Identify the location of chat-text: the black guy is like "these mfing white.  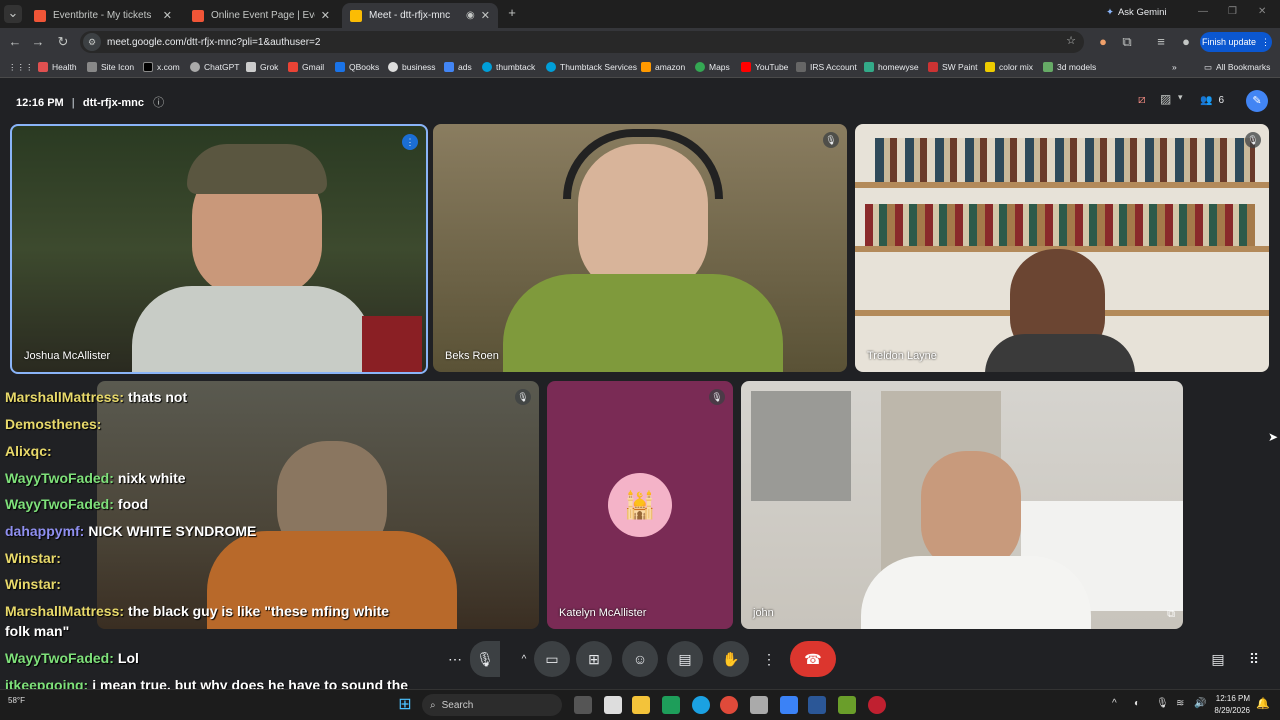
(259, 611).